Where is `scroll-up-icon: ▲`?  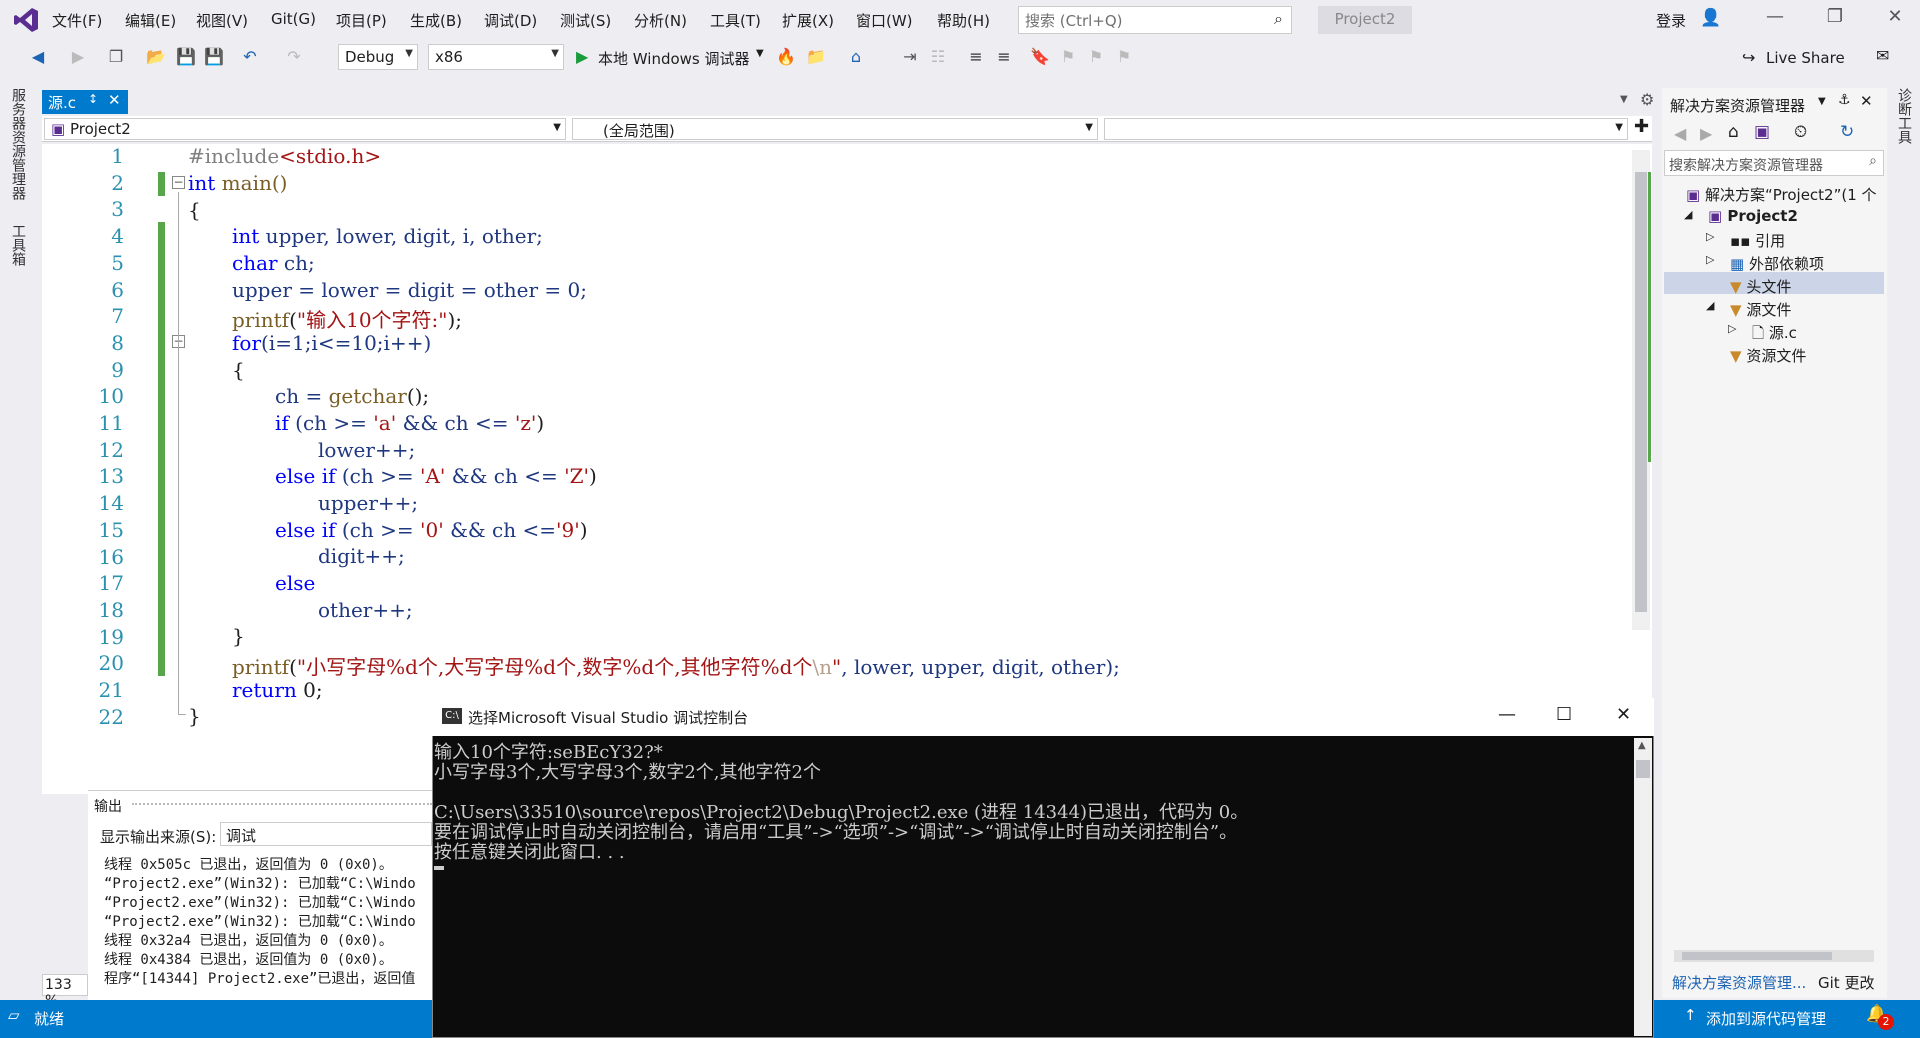
scroll-up-icon: ▲ is located at coordinates (1642, 745).